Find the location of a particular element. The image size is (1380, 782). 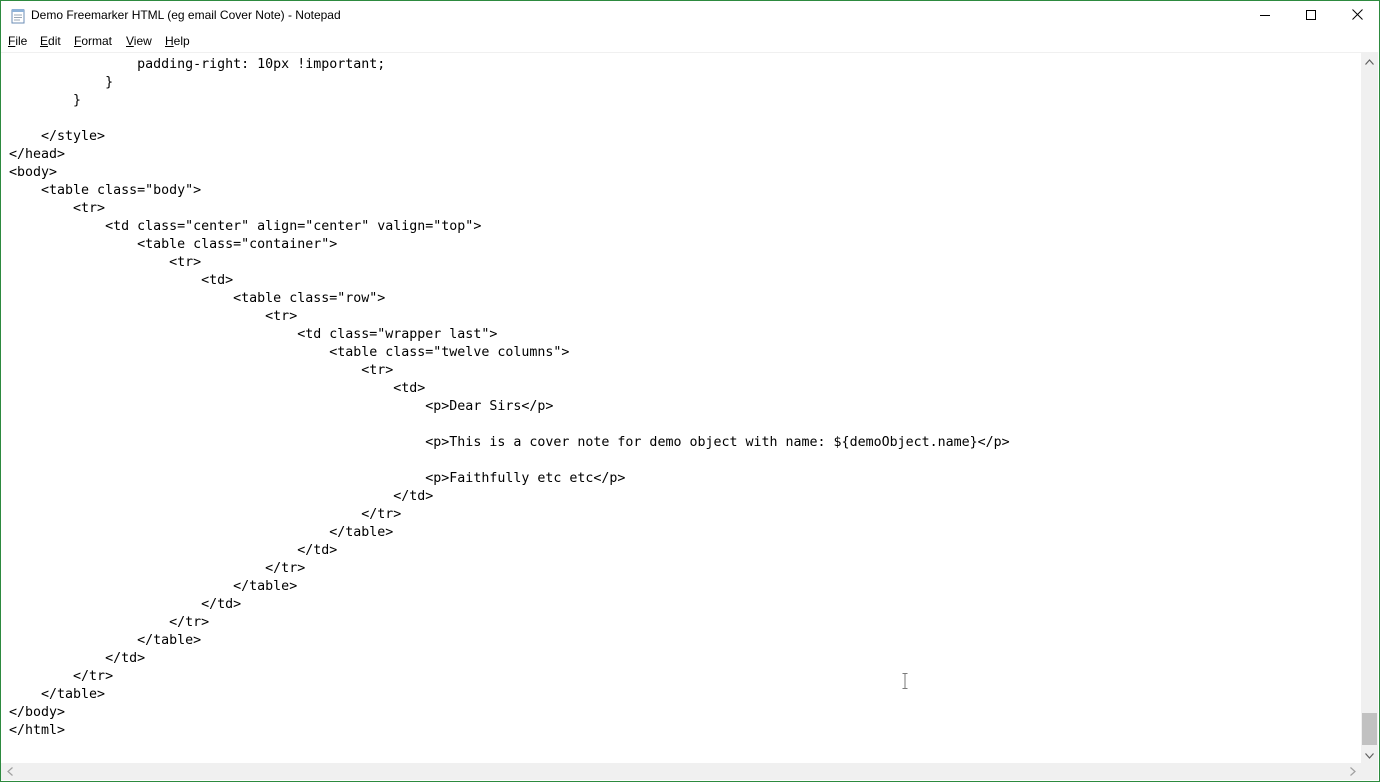

menu-edit-accel: E is located at coordinates (44, 41).